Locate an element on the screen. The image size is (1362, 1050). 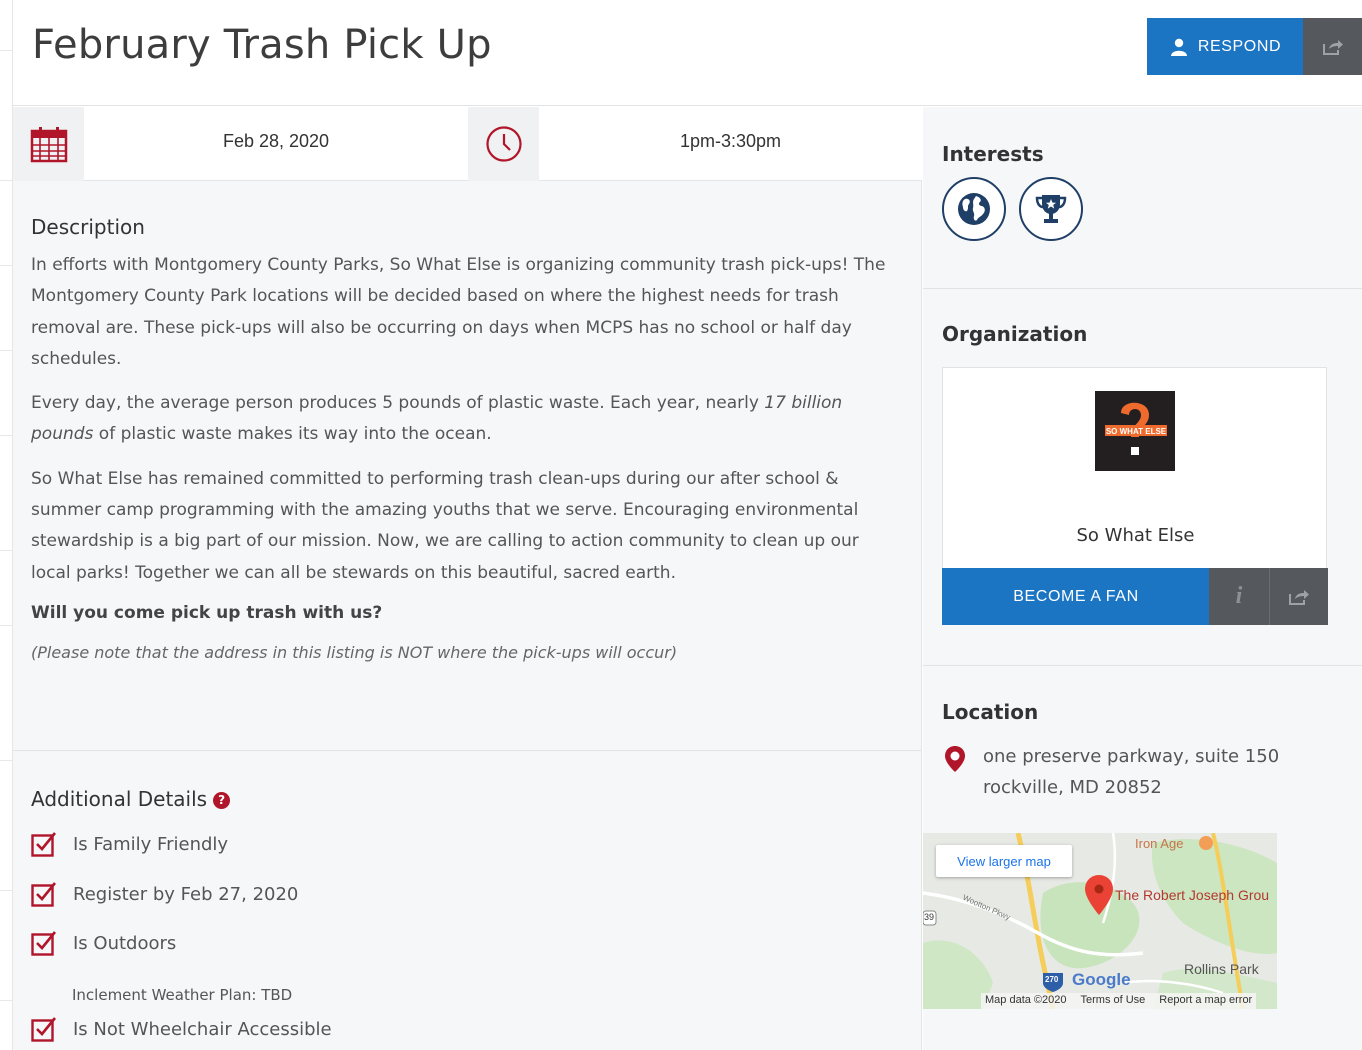
interstate-shield: 270 is located at coordinates (1052, 979).